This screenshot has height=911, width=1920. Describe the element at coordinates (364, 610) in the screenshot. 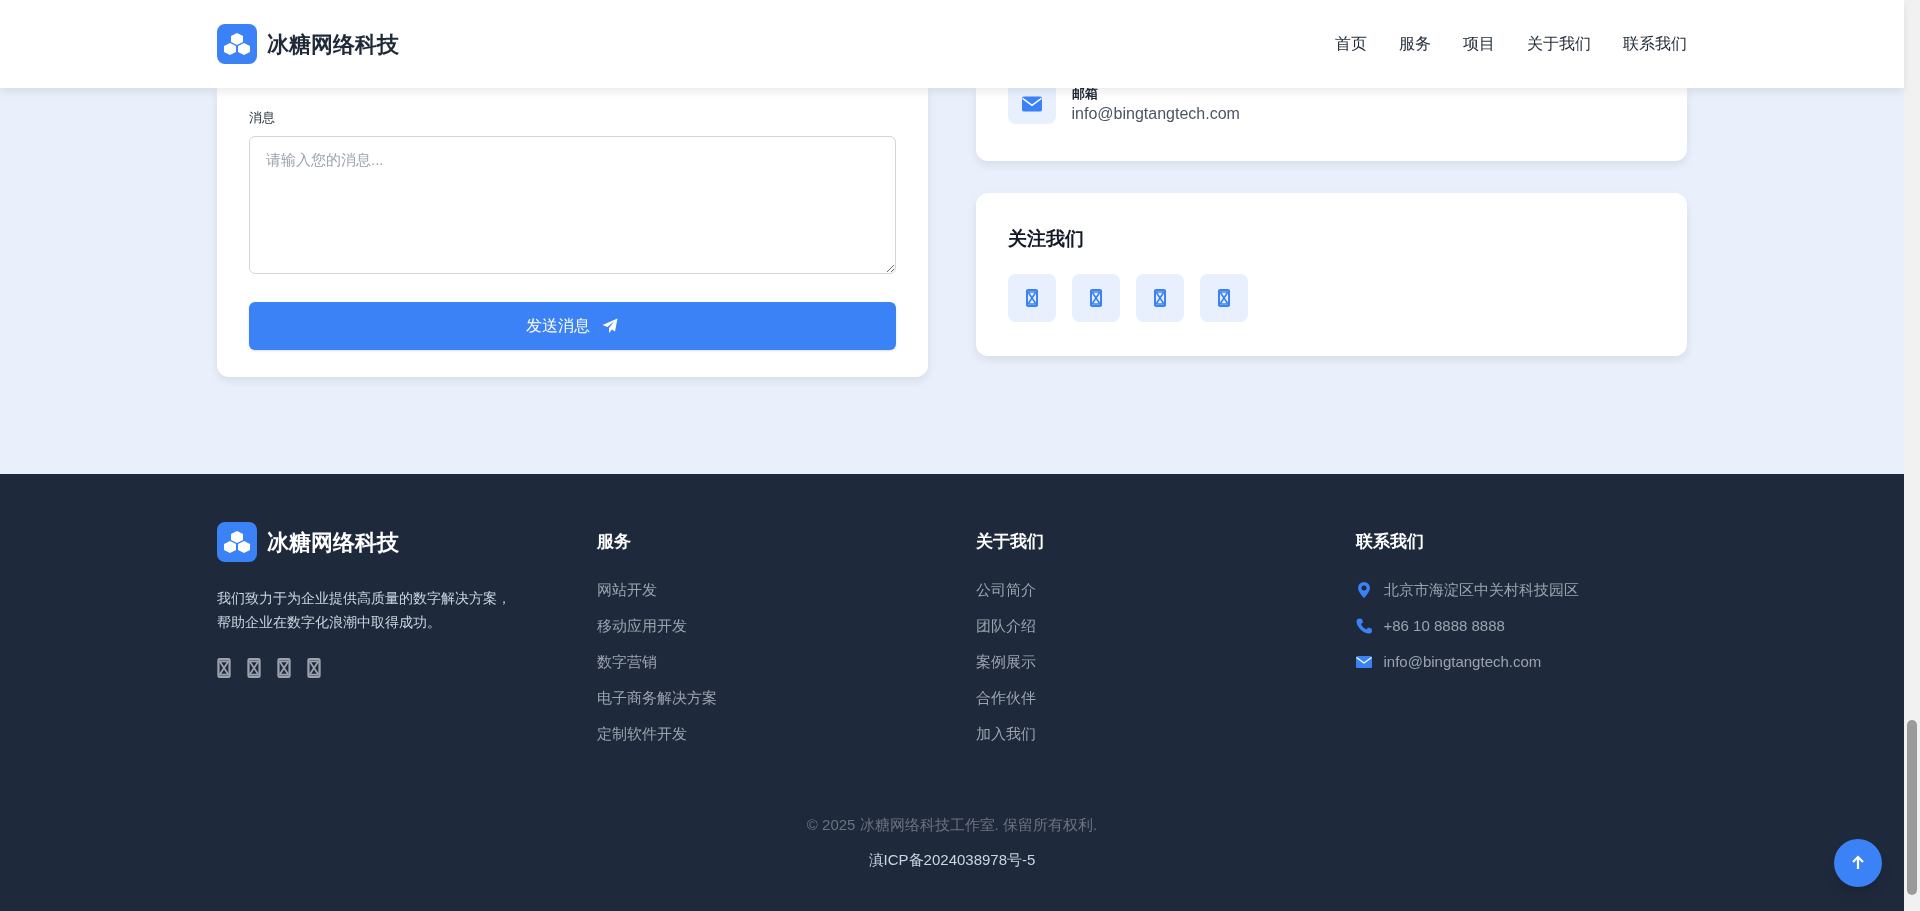

I see `company-description: 我们致力于为企业提供高质量的数字解决方案，帮助企业在数字化浪潮中取得成功。` at that location.